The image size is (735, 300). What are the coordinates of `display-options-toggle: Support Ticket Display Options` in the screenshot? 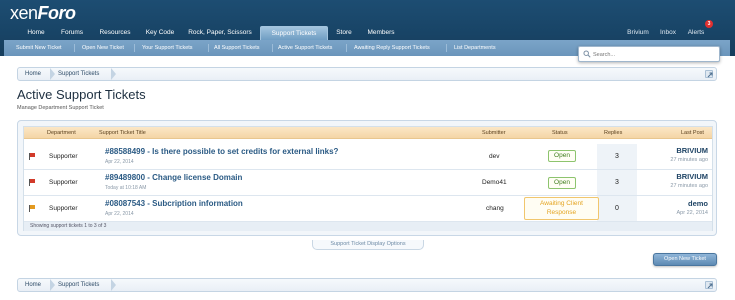 It's located at (368, 245).